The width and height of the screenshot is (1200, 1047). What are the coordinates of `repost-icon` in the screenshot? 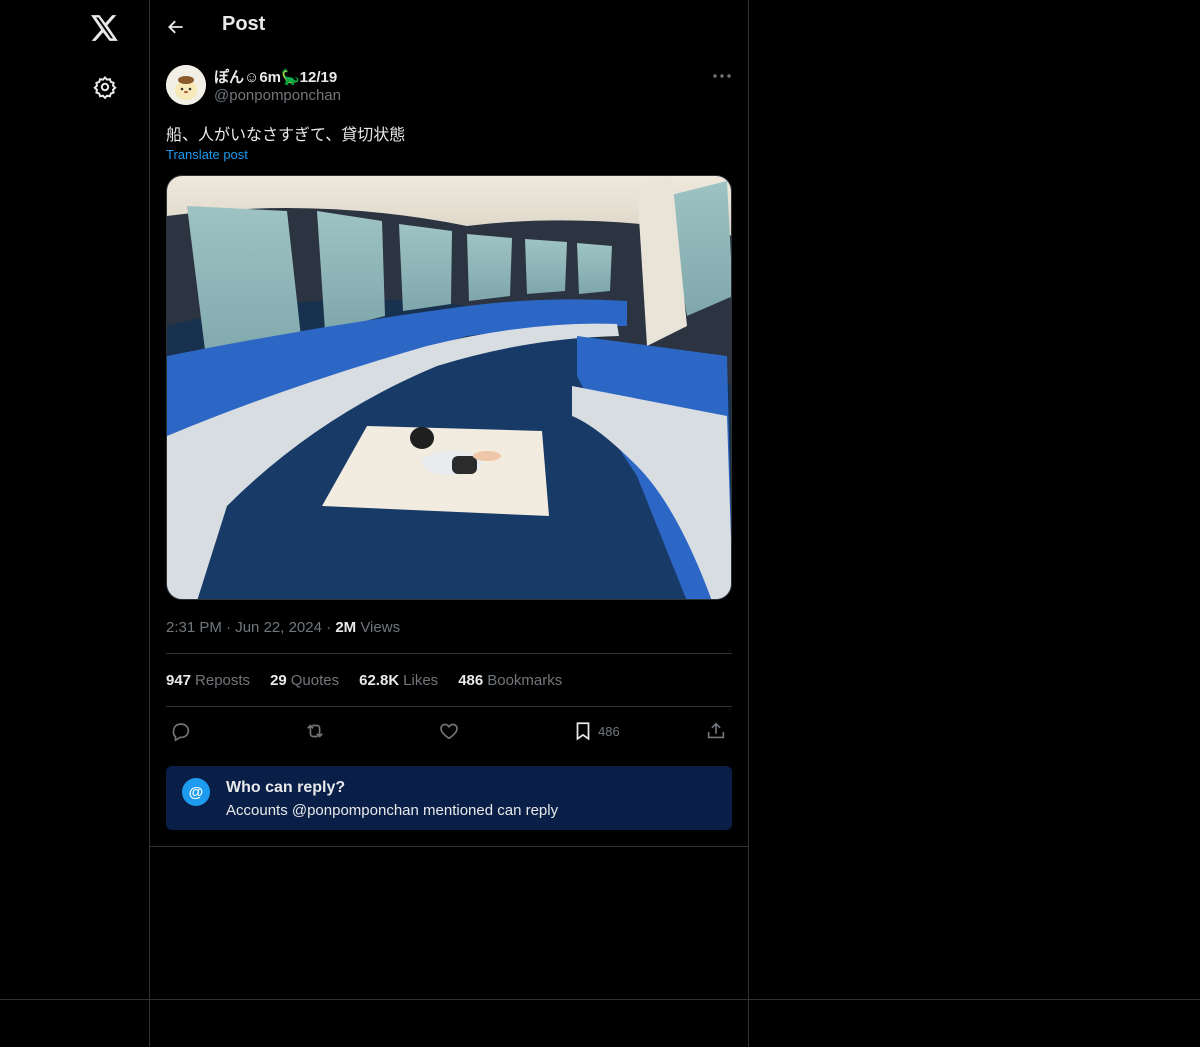 It's located at (315, 731).